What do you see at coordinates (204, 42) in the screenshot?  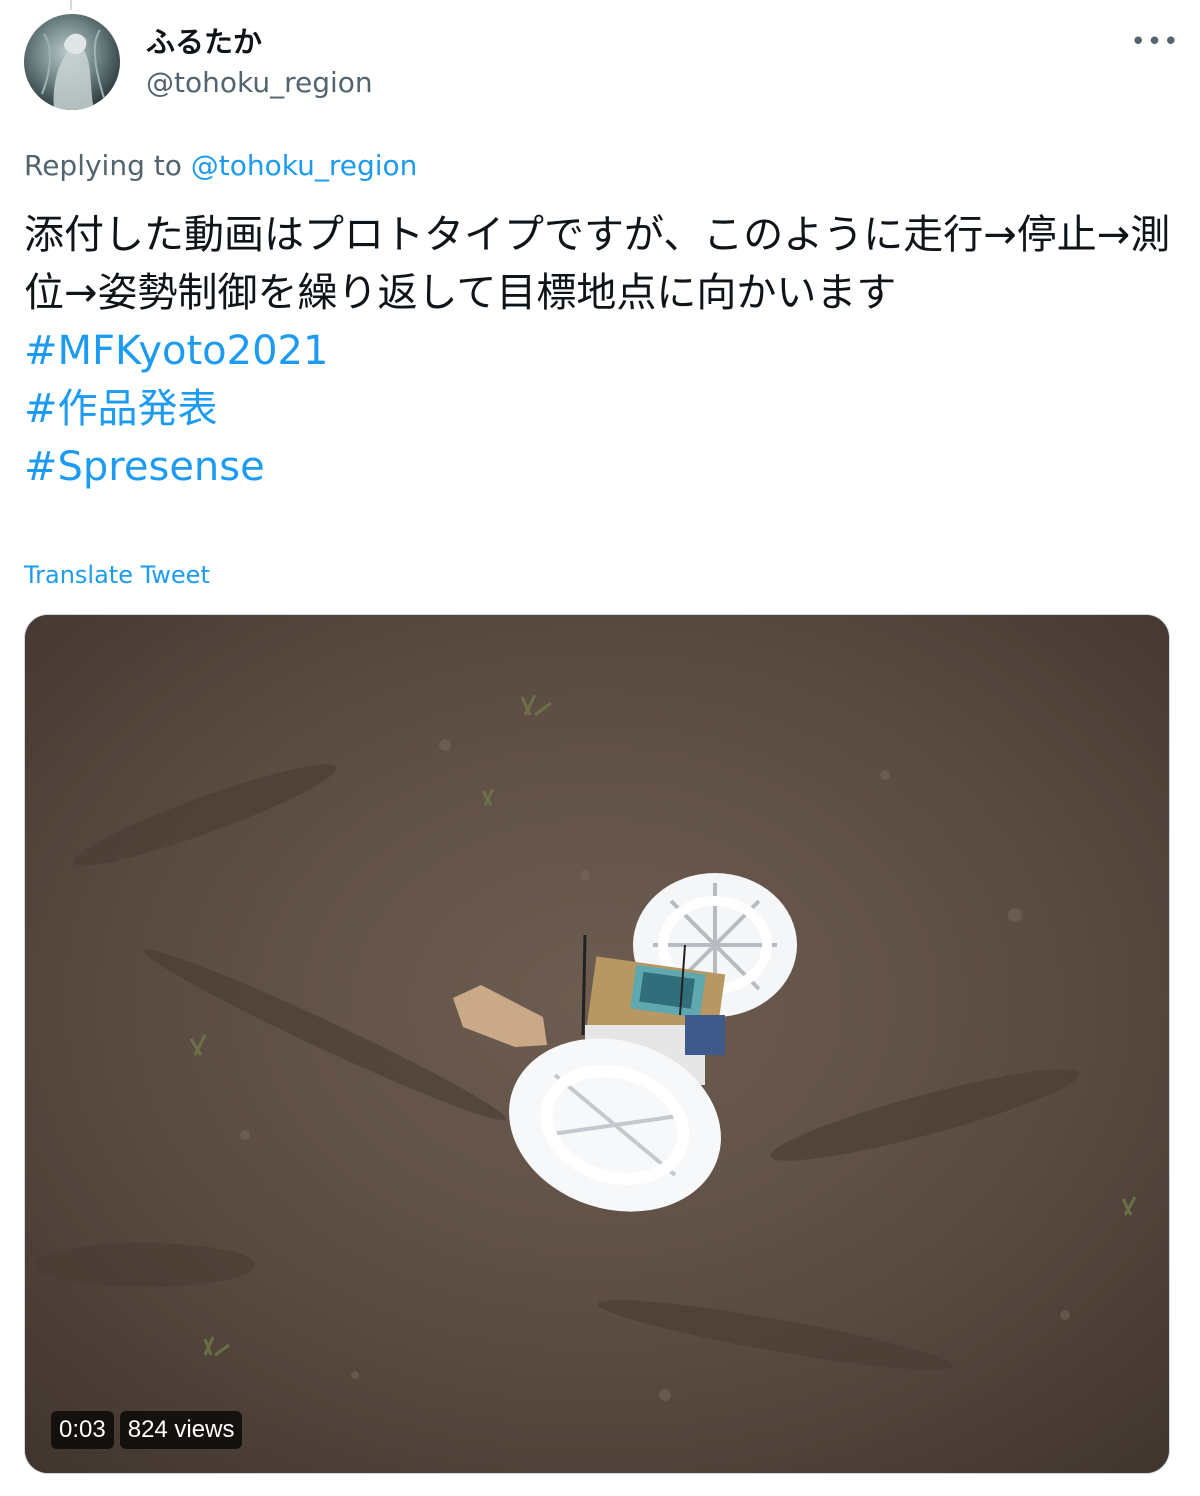 I see `author-display-name: ふるたか` at bounding box center [204, 42].